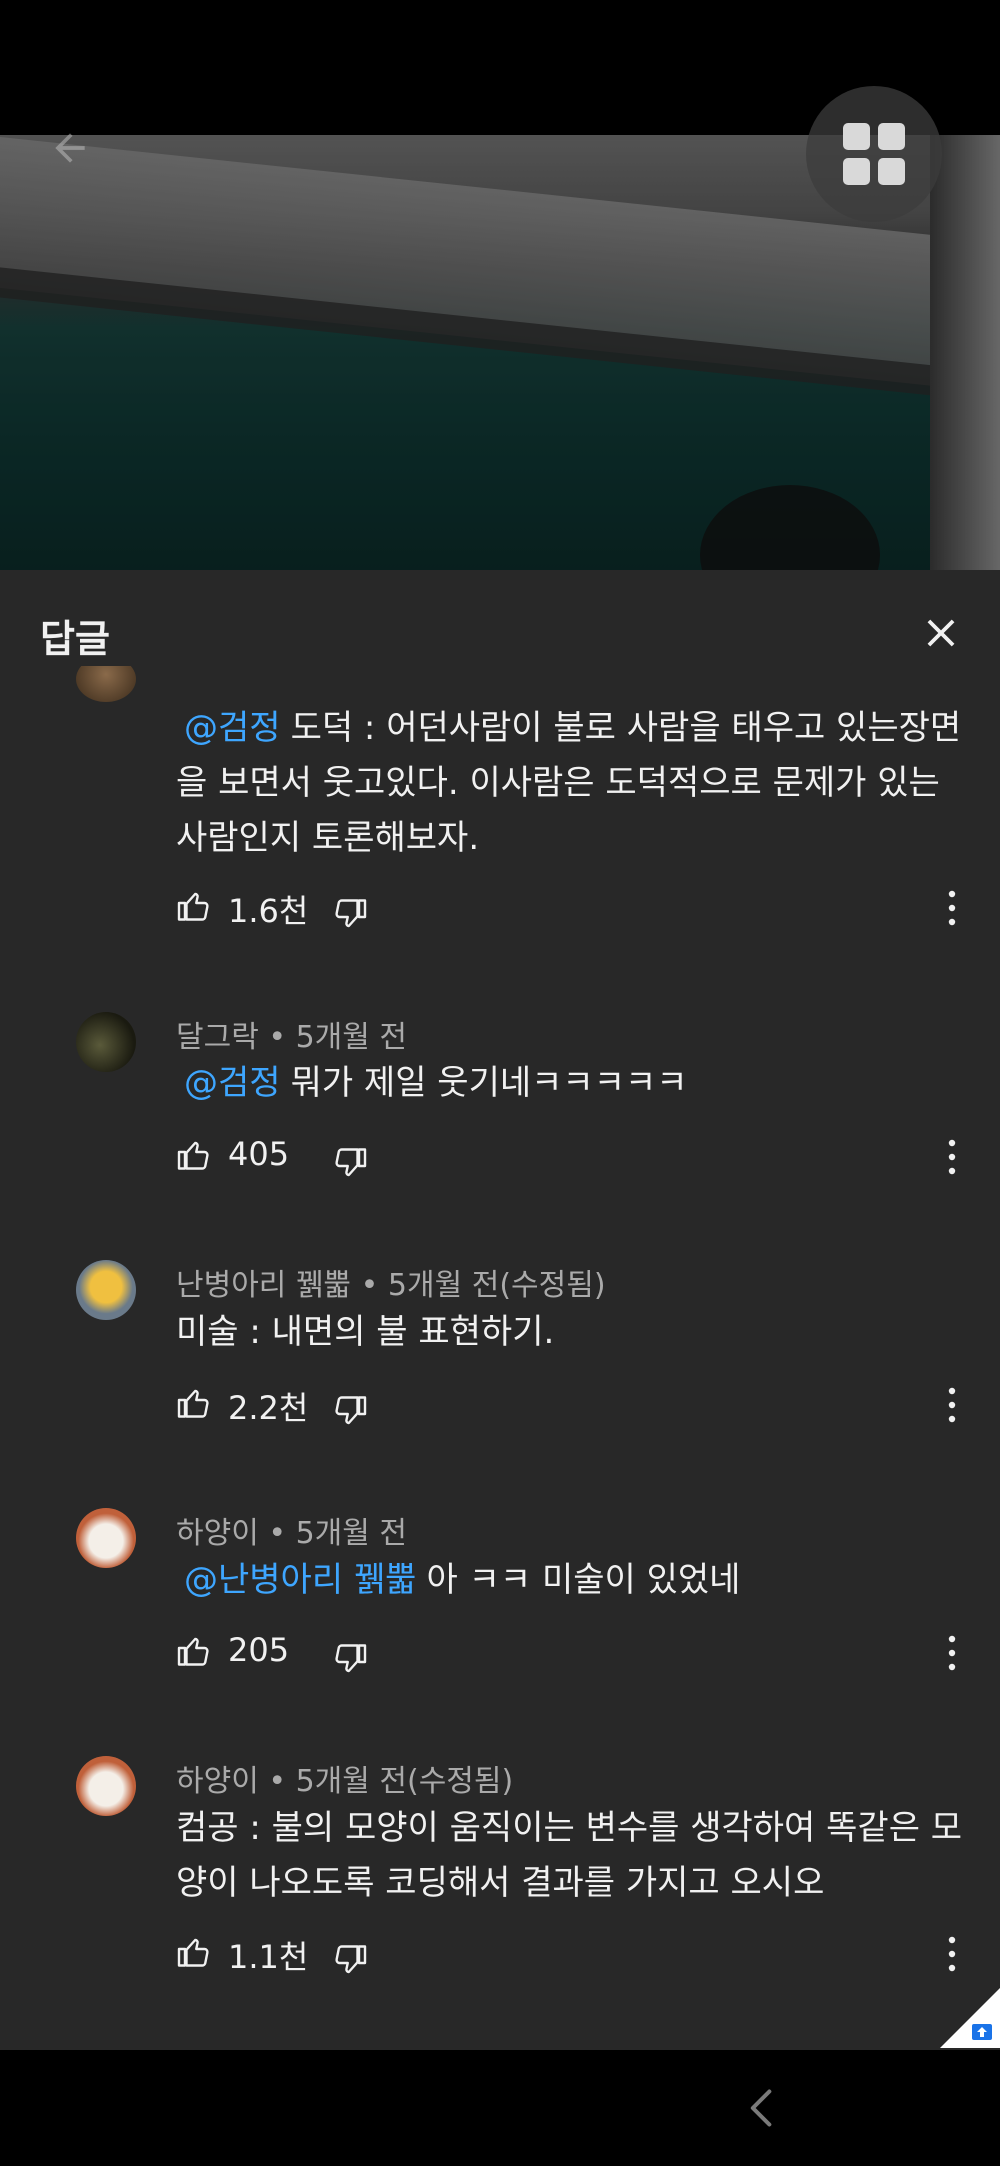 The width and height of the screenshot is (1000, 2166). Describe the element at coordinates (268, 1957) in the screenshot. I see `like-count: 1.1천` at that location.